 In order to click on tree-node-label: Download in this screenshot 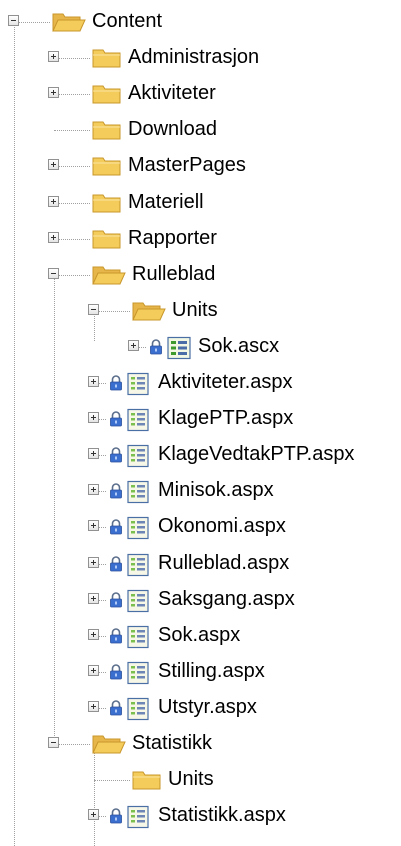, I will do `click(172, 129)`.